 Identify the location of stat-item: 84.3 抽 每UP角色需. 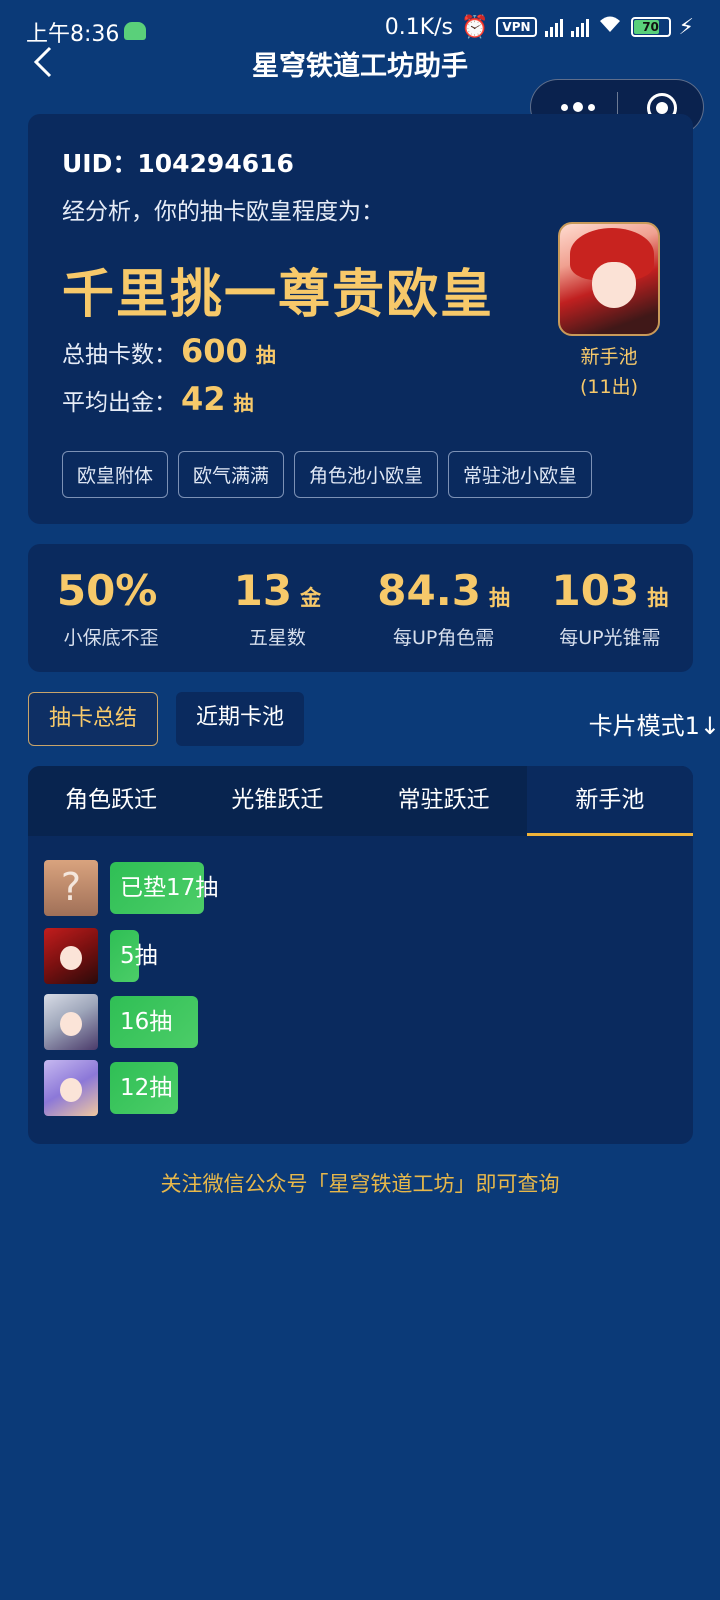
(444, 608).